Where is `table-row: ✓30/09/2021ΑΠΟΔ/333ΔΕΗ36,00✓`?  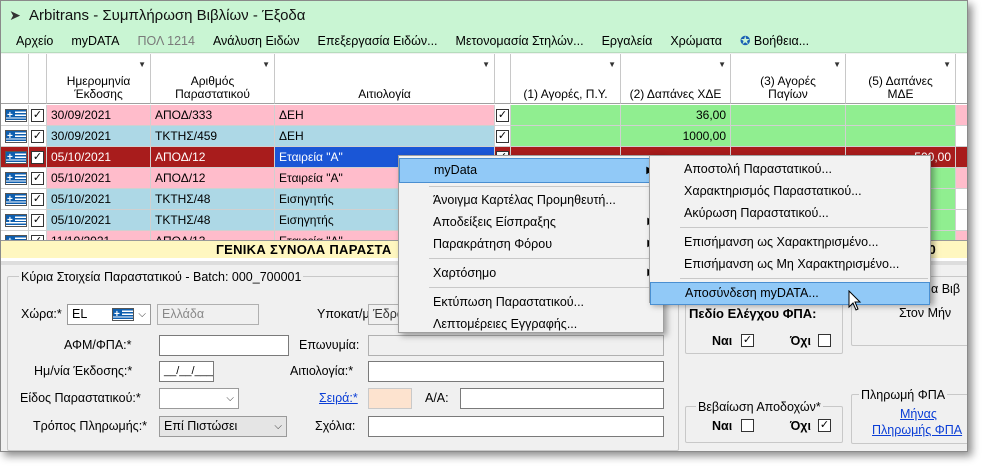 table-row: ✓30/09/2021ΑΠΟΔ/333ΔΕΗ36,00✓ is located at coordinates (484, 115).